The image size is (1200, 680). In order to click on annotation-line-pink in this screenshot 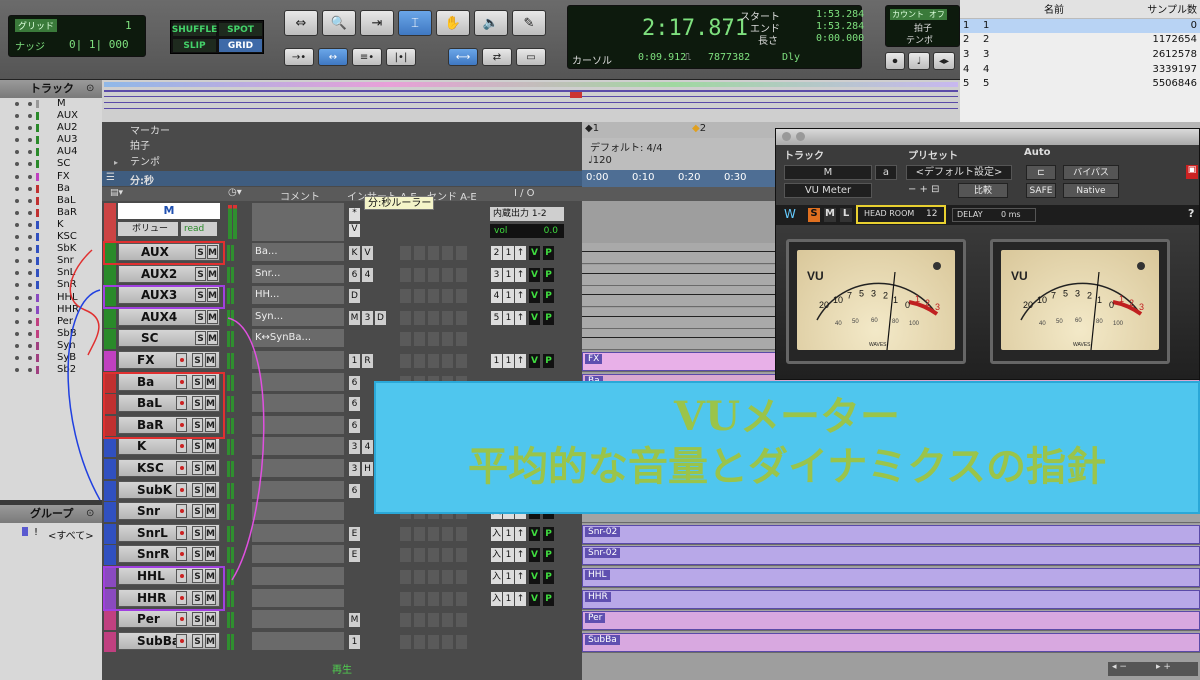, I will do `click(246, 449)`.